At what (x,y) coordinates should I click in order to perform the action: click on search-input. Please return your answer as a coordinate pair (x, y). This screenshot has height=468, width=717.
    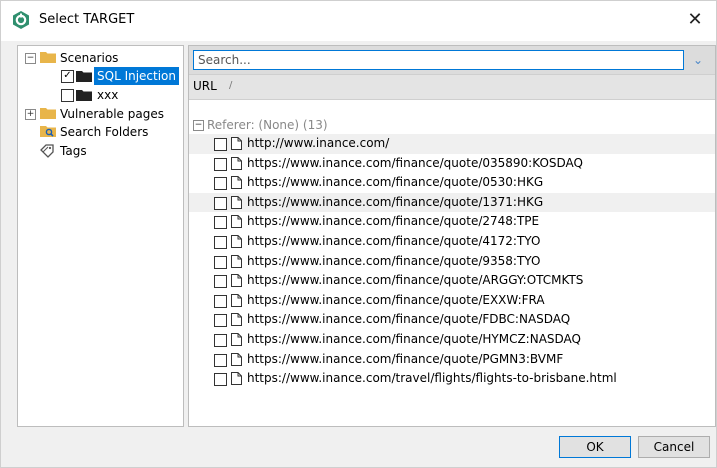
    Looking at the image, I should click on (438, 60).